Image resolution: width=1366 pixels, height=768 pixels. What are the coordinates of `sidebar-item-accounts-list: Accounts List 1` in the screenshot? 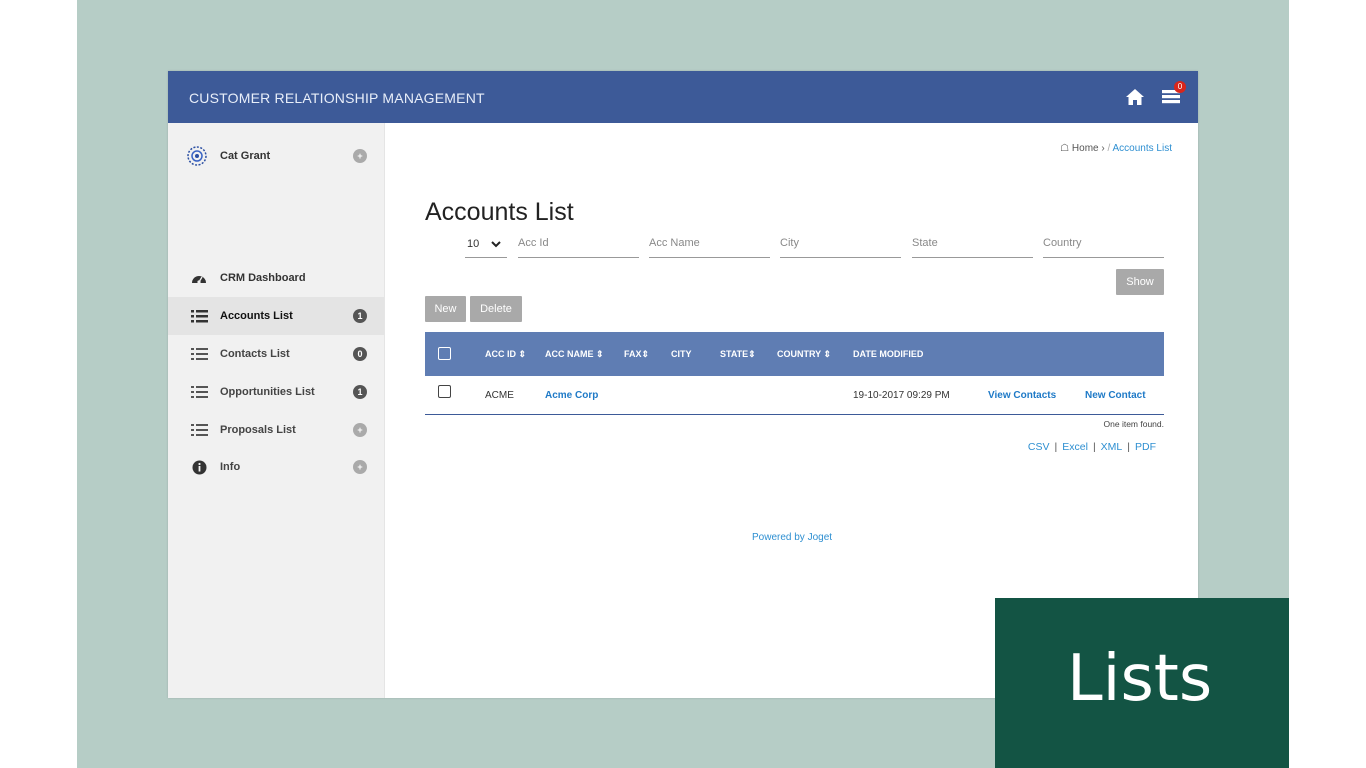 It's located at (276, 316).